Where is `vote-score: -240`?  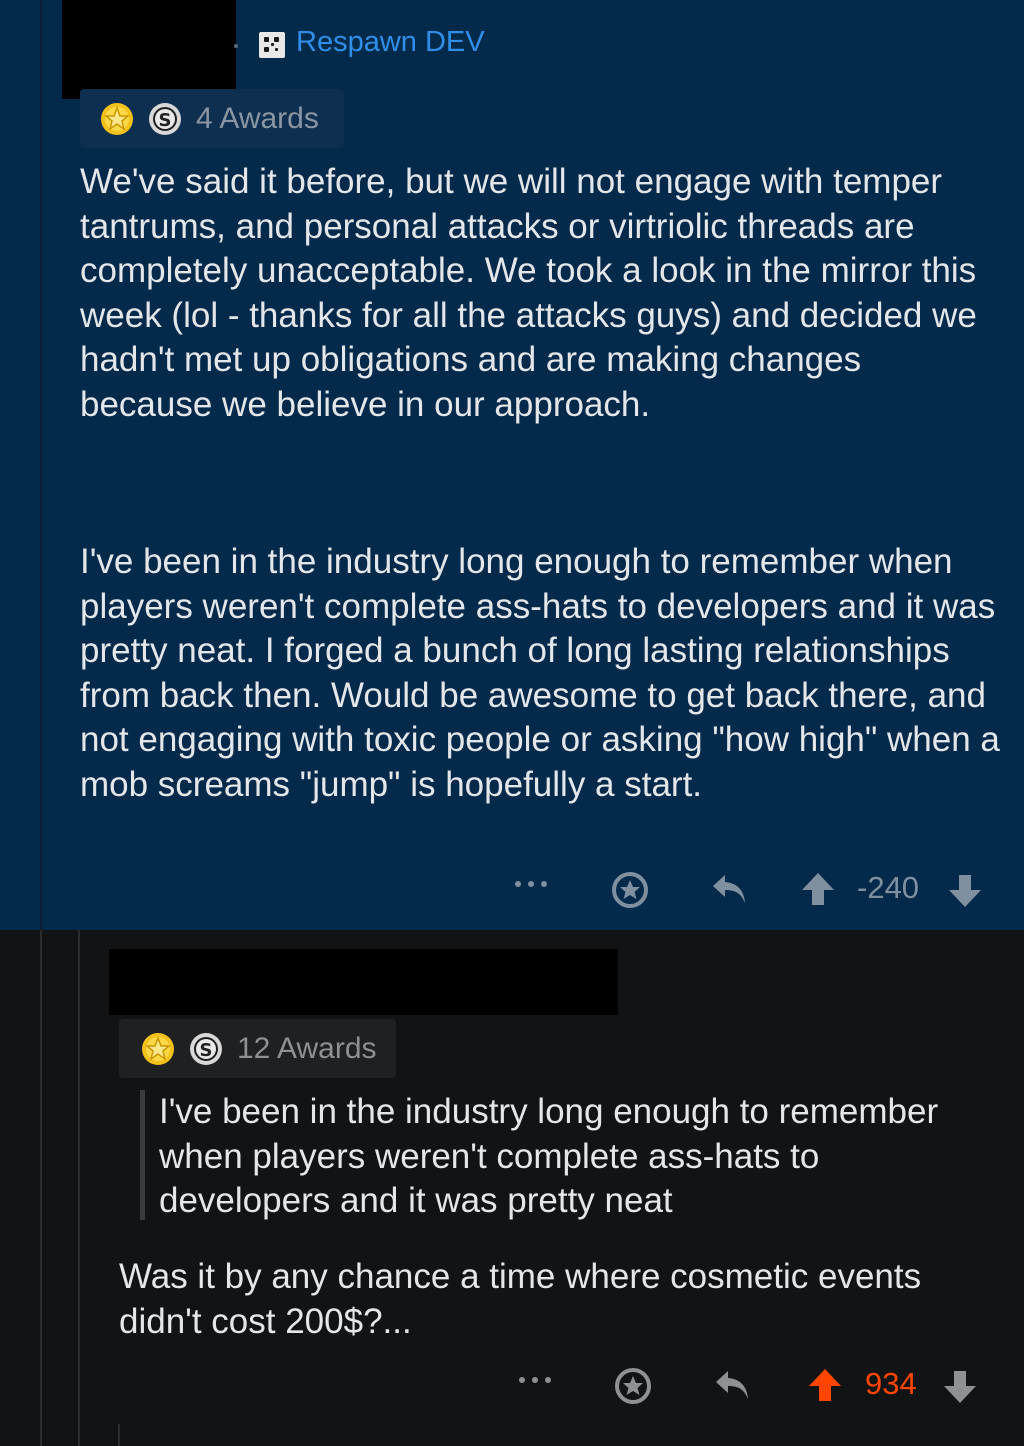 vote-score: -240 is located at coordinates (888, 887).